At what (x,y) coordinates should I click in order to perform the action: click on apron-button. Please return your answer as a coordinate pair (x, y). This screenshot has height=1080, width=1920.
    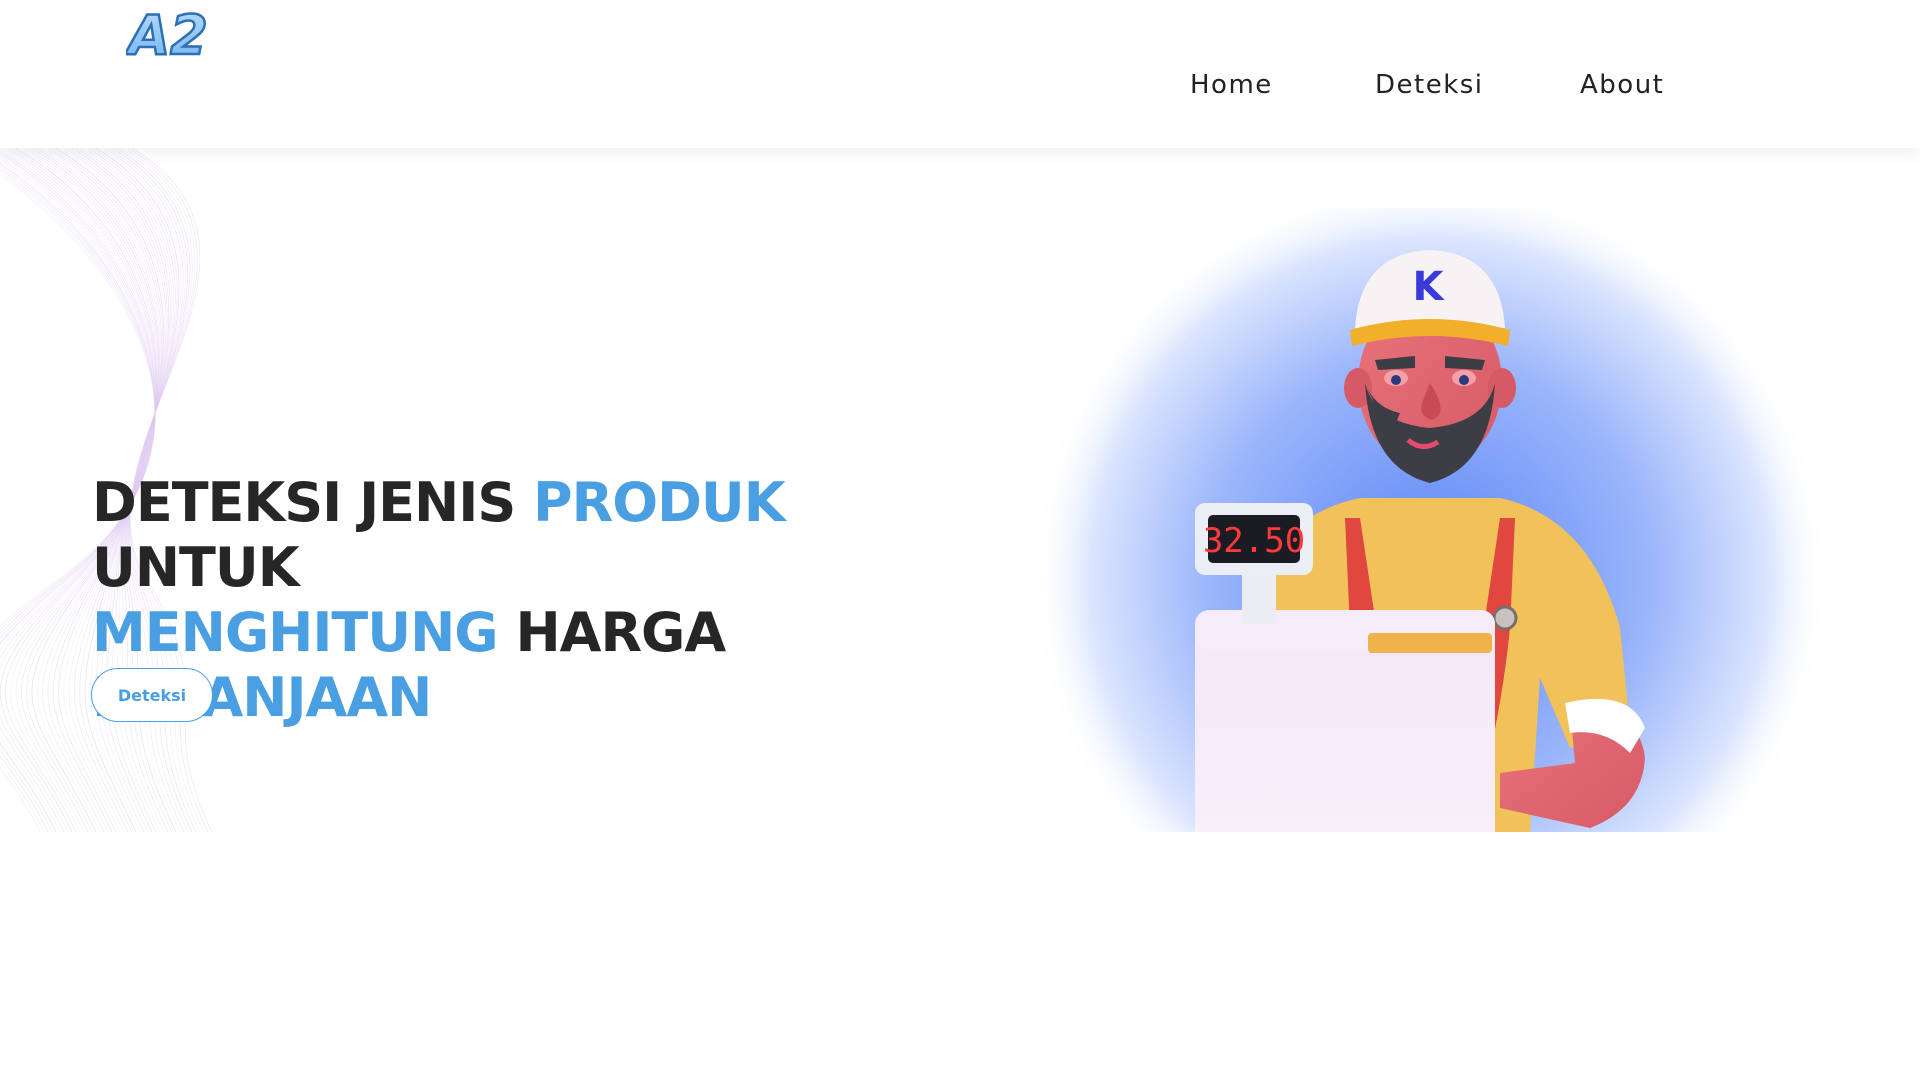
    Looking at the image, I should click on (1505, 618).